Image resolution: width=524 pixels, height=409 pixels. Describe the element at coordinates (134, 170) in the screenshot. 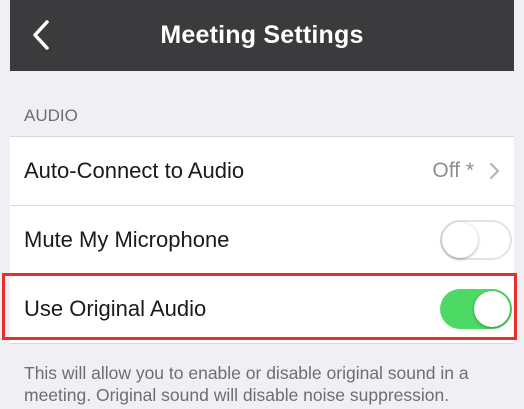

I see `auto-connect-audio-label: Auto-Connect to Audio` at that location.